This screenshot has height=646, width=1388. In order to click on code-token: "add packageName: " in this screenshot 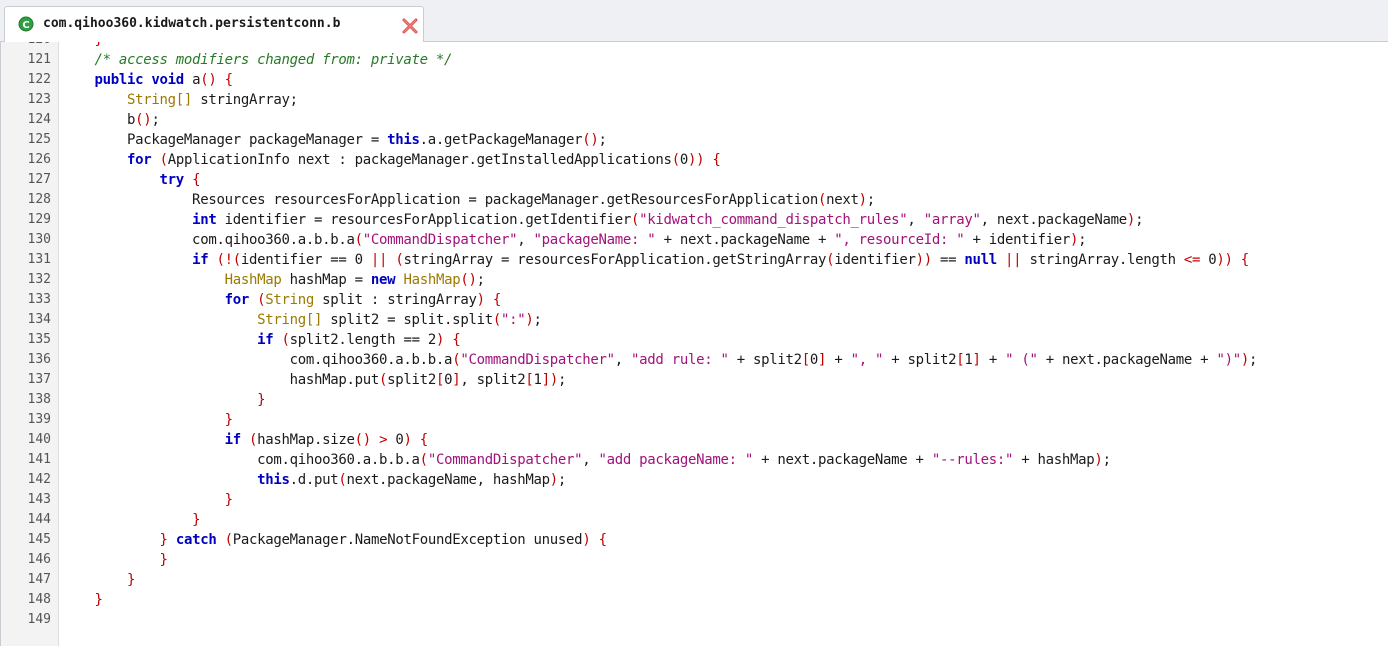, I will do `click(676, 460)`.